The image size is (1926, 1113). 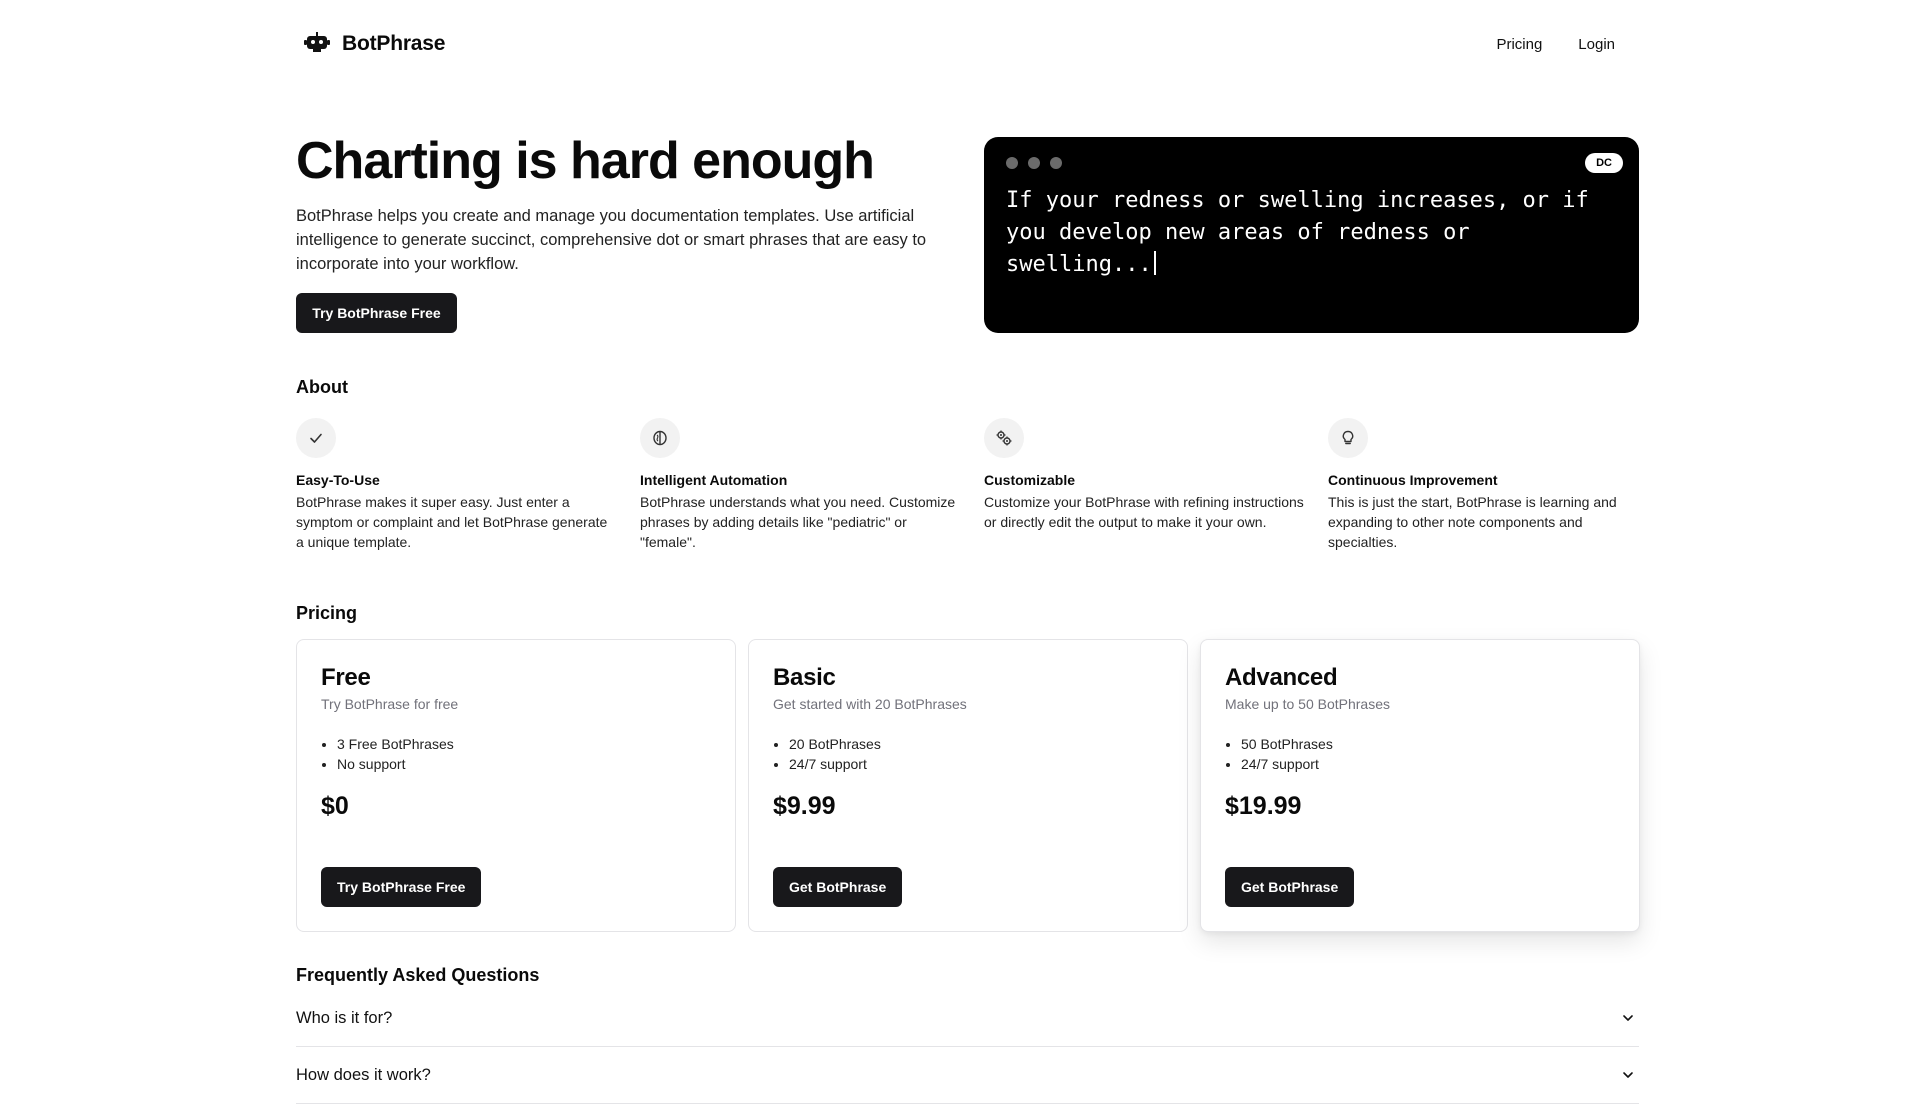 What do you see at coordinates (401, 887) in the screenshot?
I see `try-free-button: Try BotPhrase Free` at bounding box center [401, 887].